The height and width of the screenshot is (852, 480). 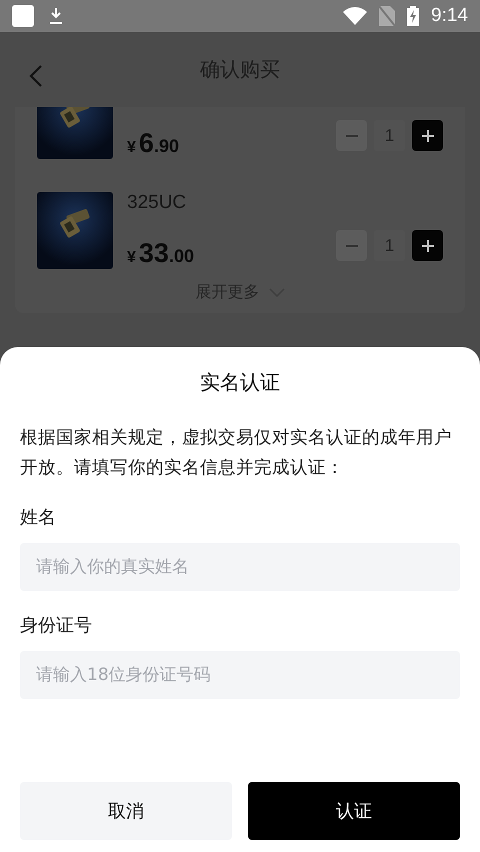 What do you see at coordinates (23, 16) in the screenshot?
I see `notification-icon` at bounding box center [23, 16].